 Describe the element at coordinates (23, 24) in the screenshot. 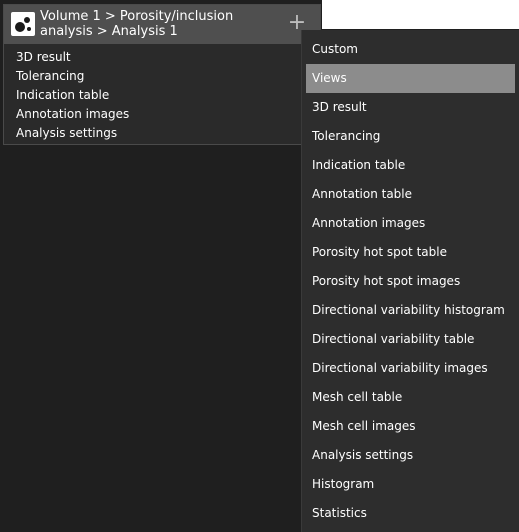

I see `porosity-analysis-icon` at that location.